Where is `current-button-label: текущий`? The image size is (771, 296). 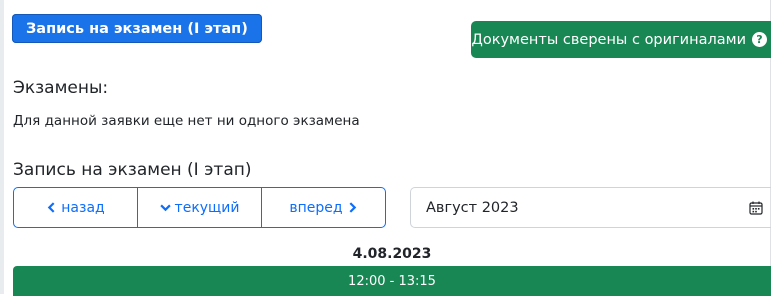 current-button-label: текущий is located at coordinates (207, 208).